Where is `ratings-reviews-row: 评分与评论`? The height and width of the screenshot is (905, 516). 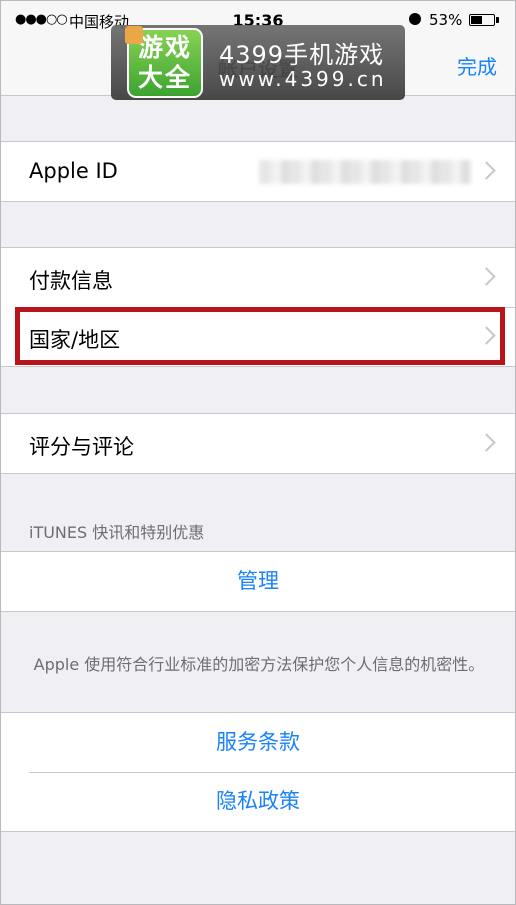 ratings-reviews-row: 评分与评论 is located at coordinates (258, 443).